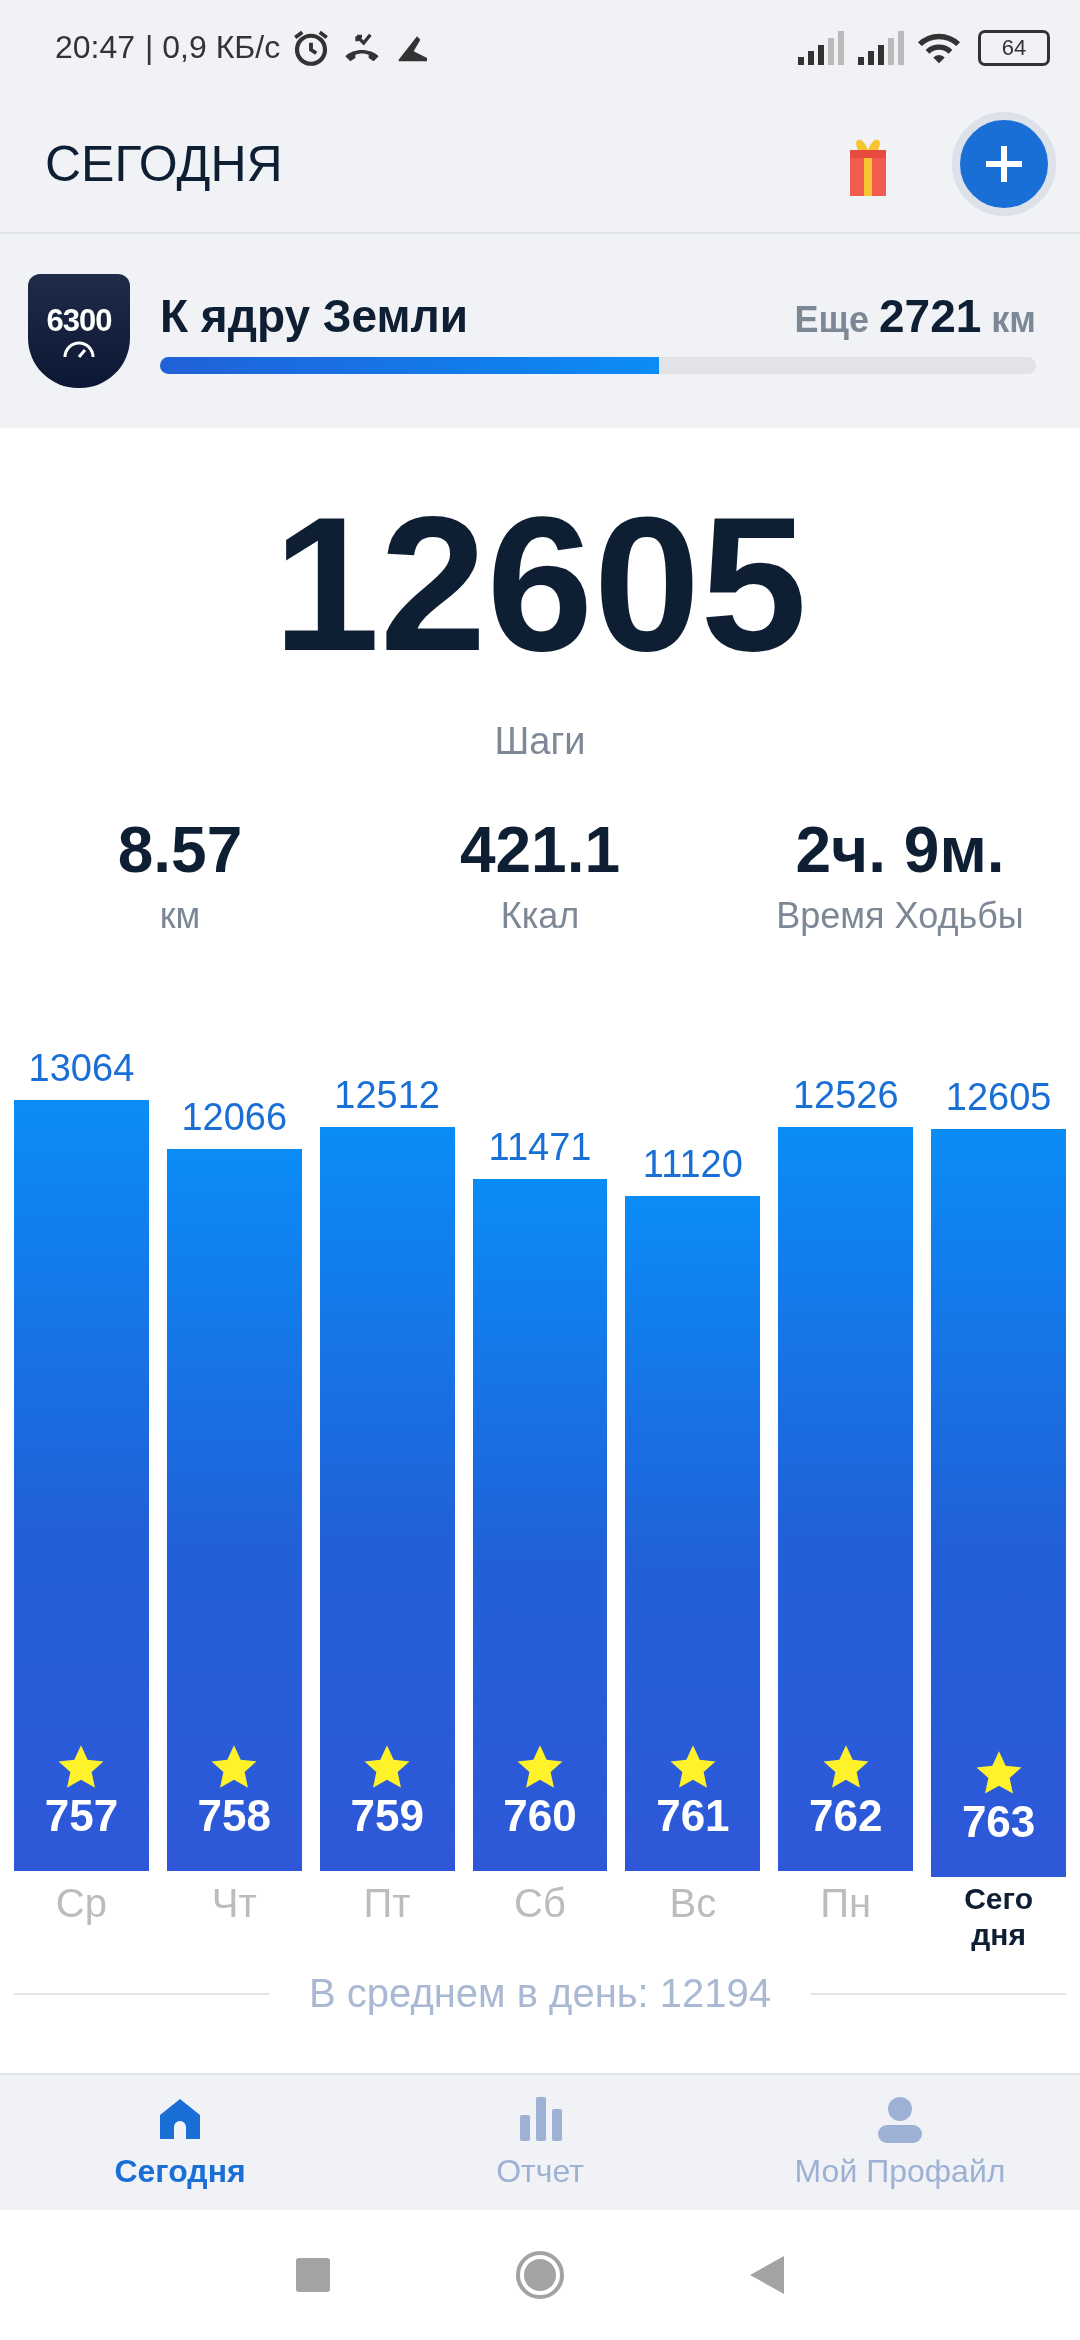 The width and height of the screenshot is (1080, 2340). I want to click on bar-number: 762, so click(846, 1816).